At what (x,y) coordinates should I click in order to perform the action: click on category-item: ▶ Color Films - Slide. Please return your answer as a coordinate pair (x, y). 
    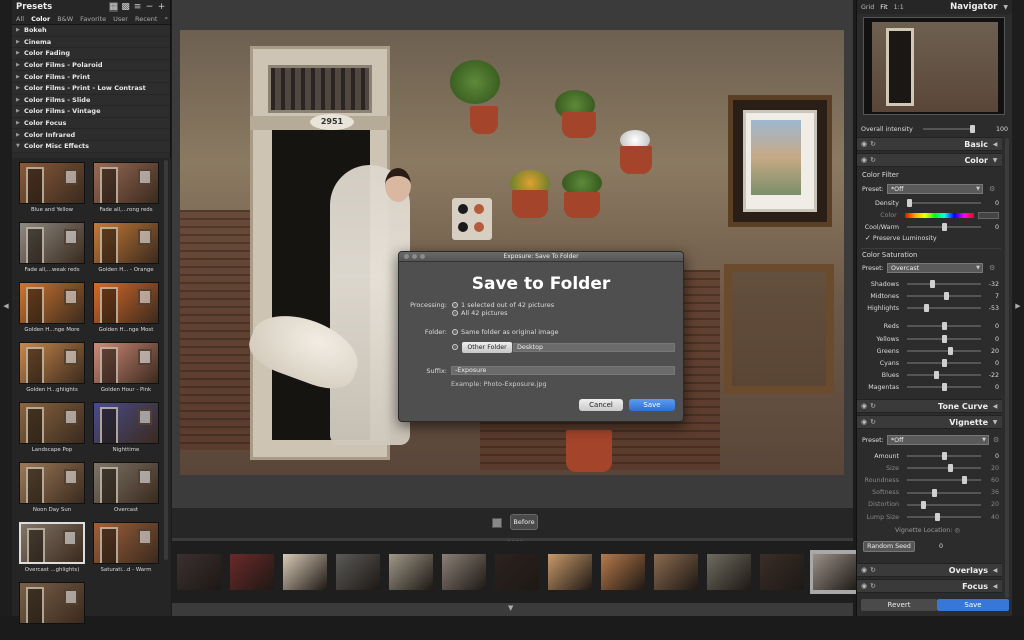
    Looking at the image, I should click on (91, 101).